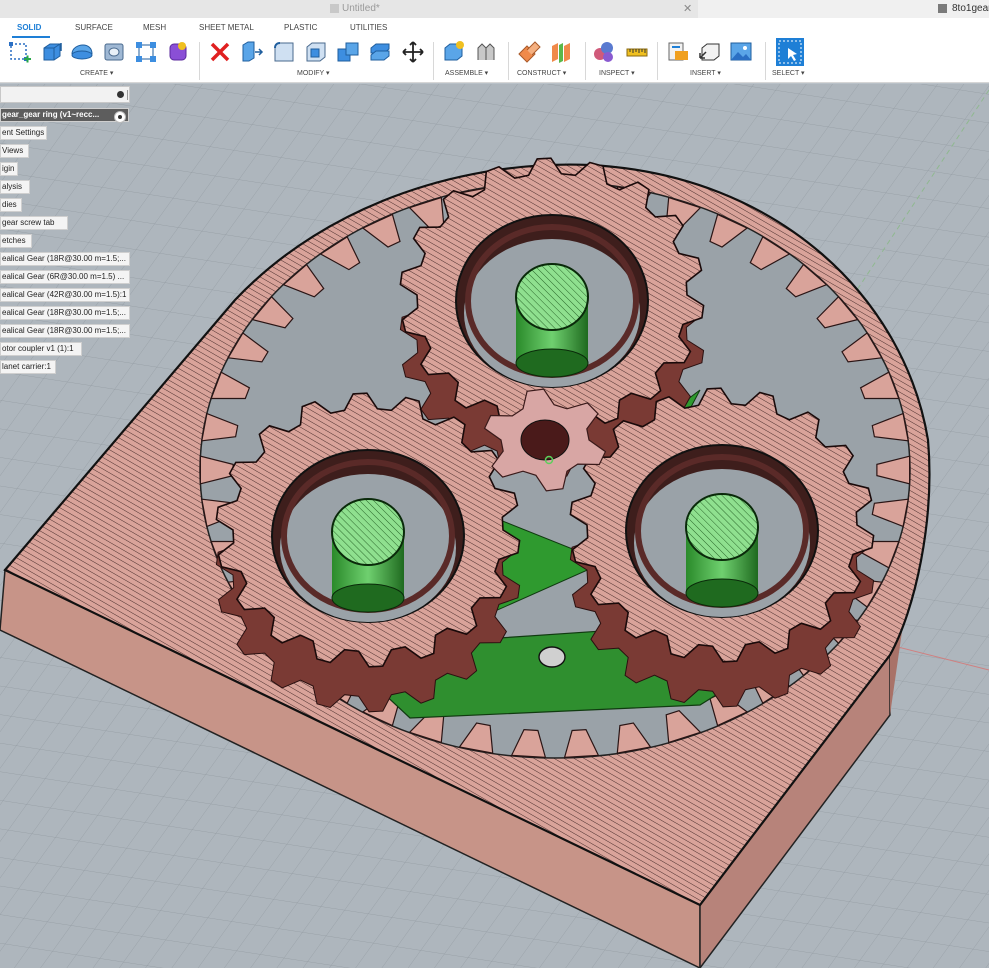  Describe the element at coordinates (380, 52) in the screenshot. I see `split-icon` at that location.